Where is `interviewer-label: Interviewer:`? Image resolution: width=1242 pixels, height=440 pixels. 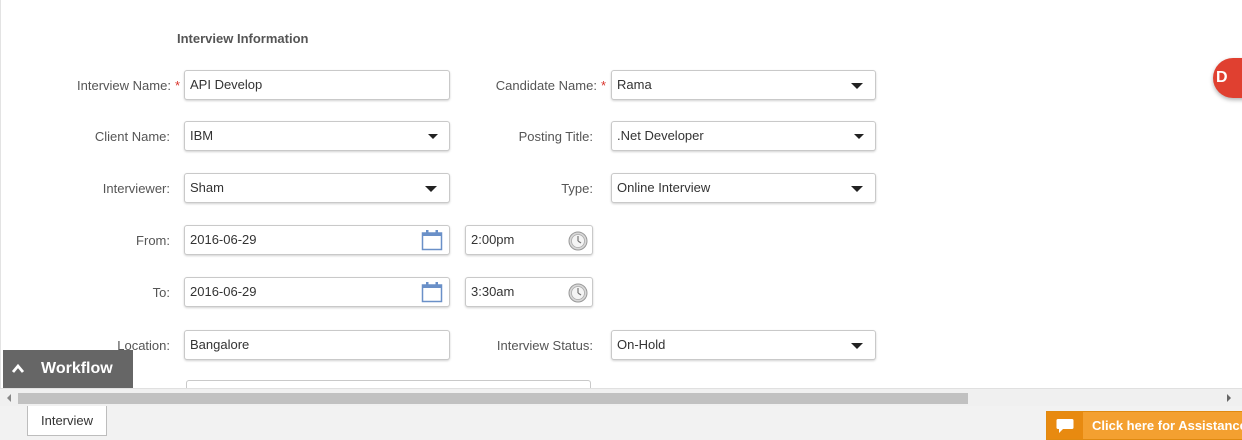
interviewer-label: Interviewer: is located at coordinates (136, 188).